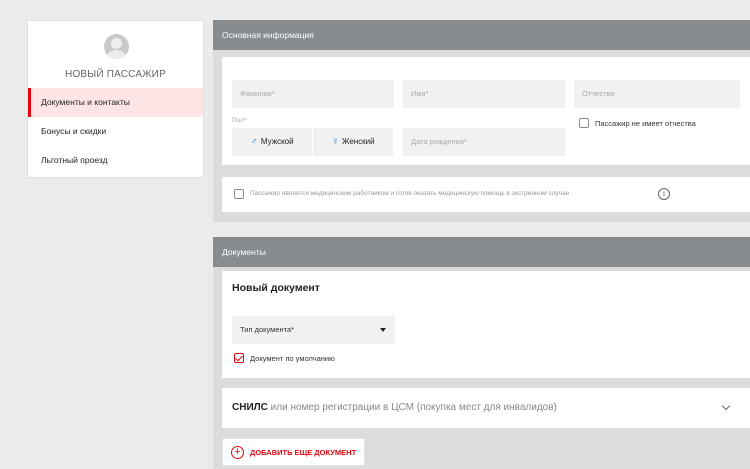 This screenshot has height=469, width=750. What do you see at coordinates (115, 160) in the screenshot?
I see `sidebar-item-benefits: Льготный проезд` at bounding box center [115, 160].